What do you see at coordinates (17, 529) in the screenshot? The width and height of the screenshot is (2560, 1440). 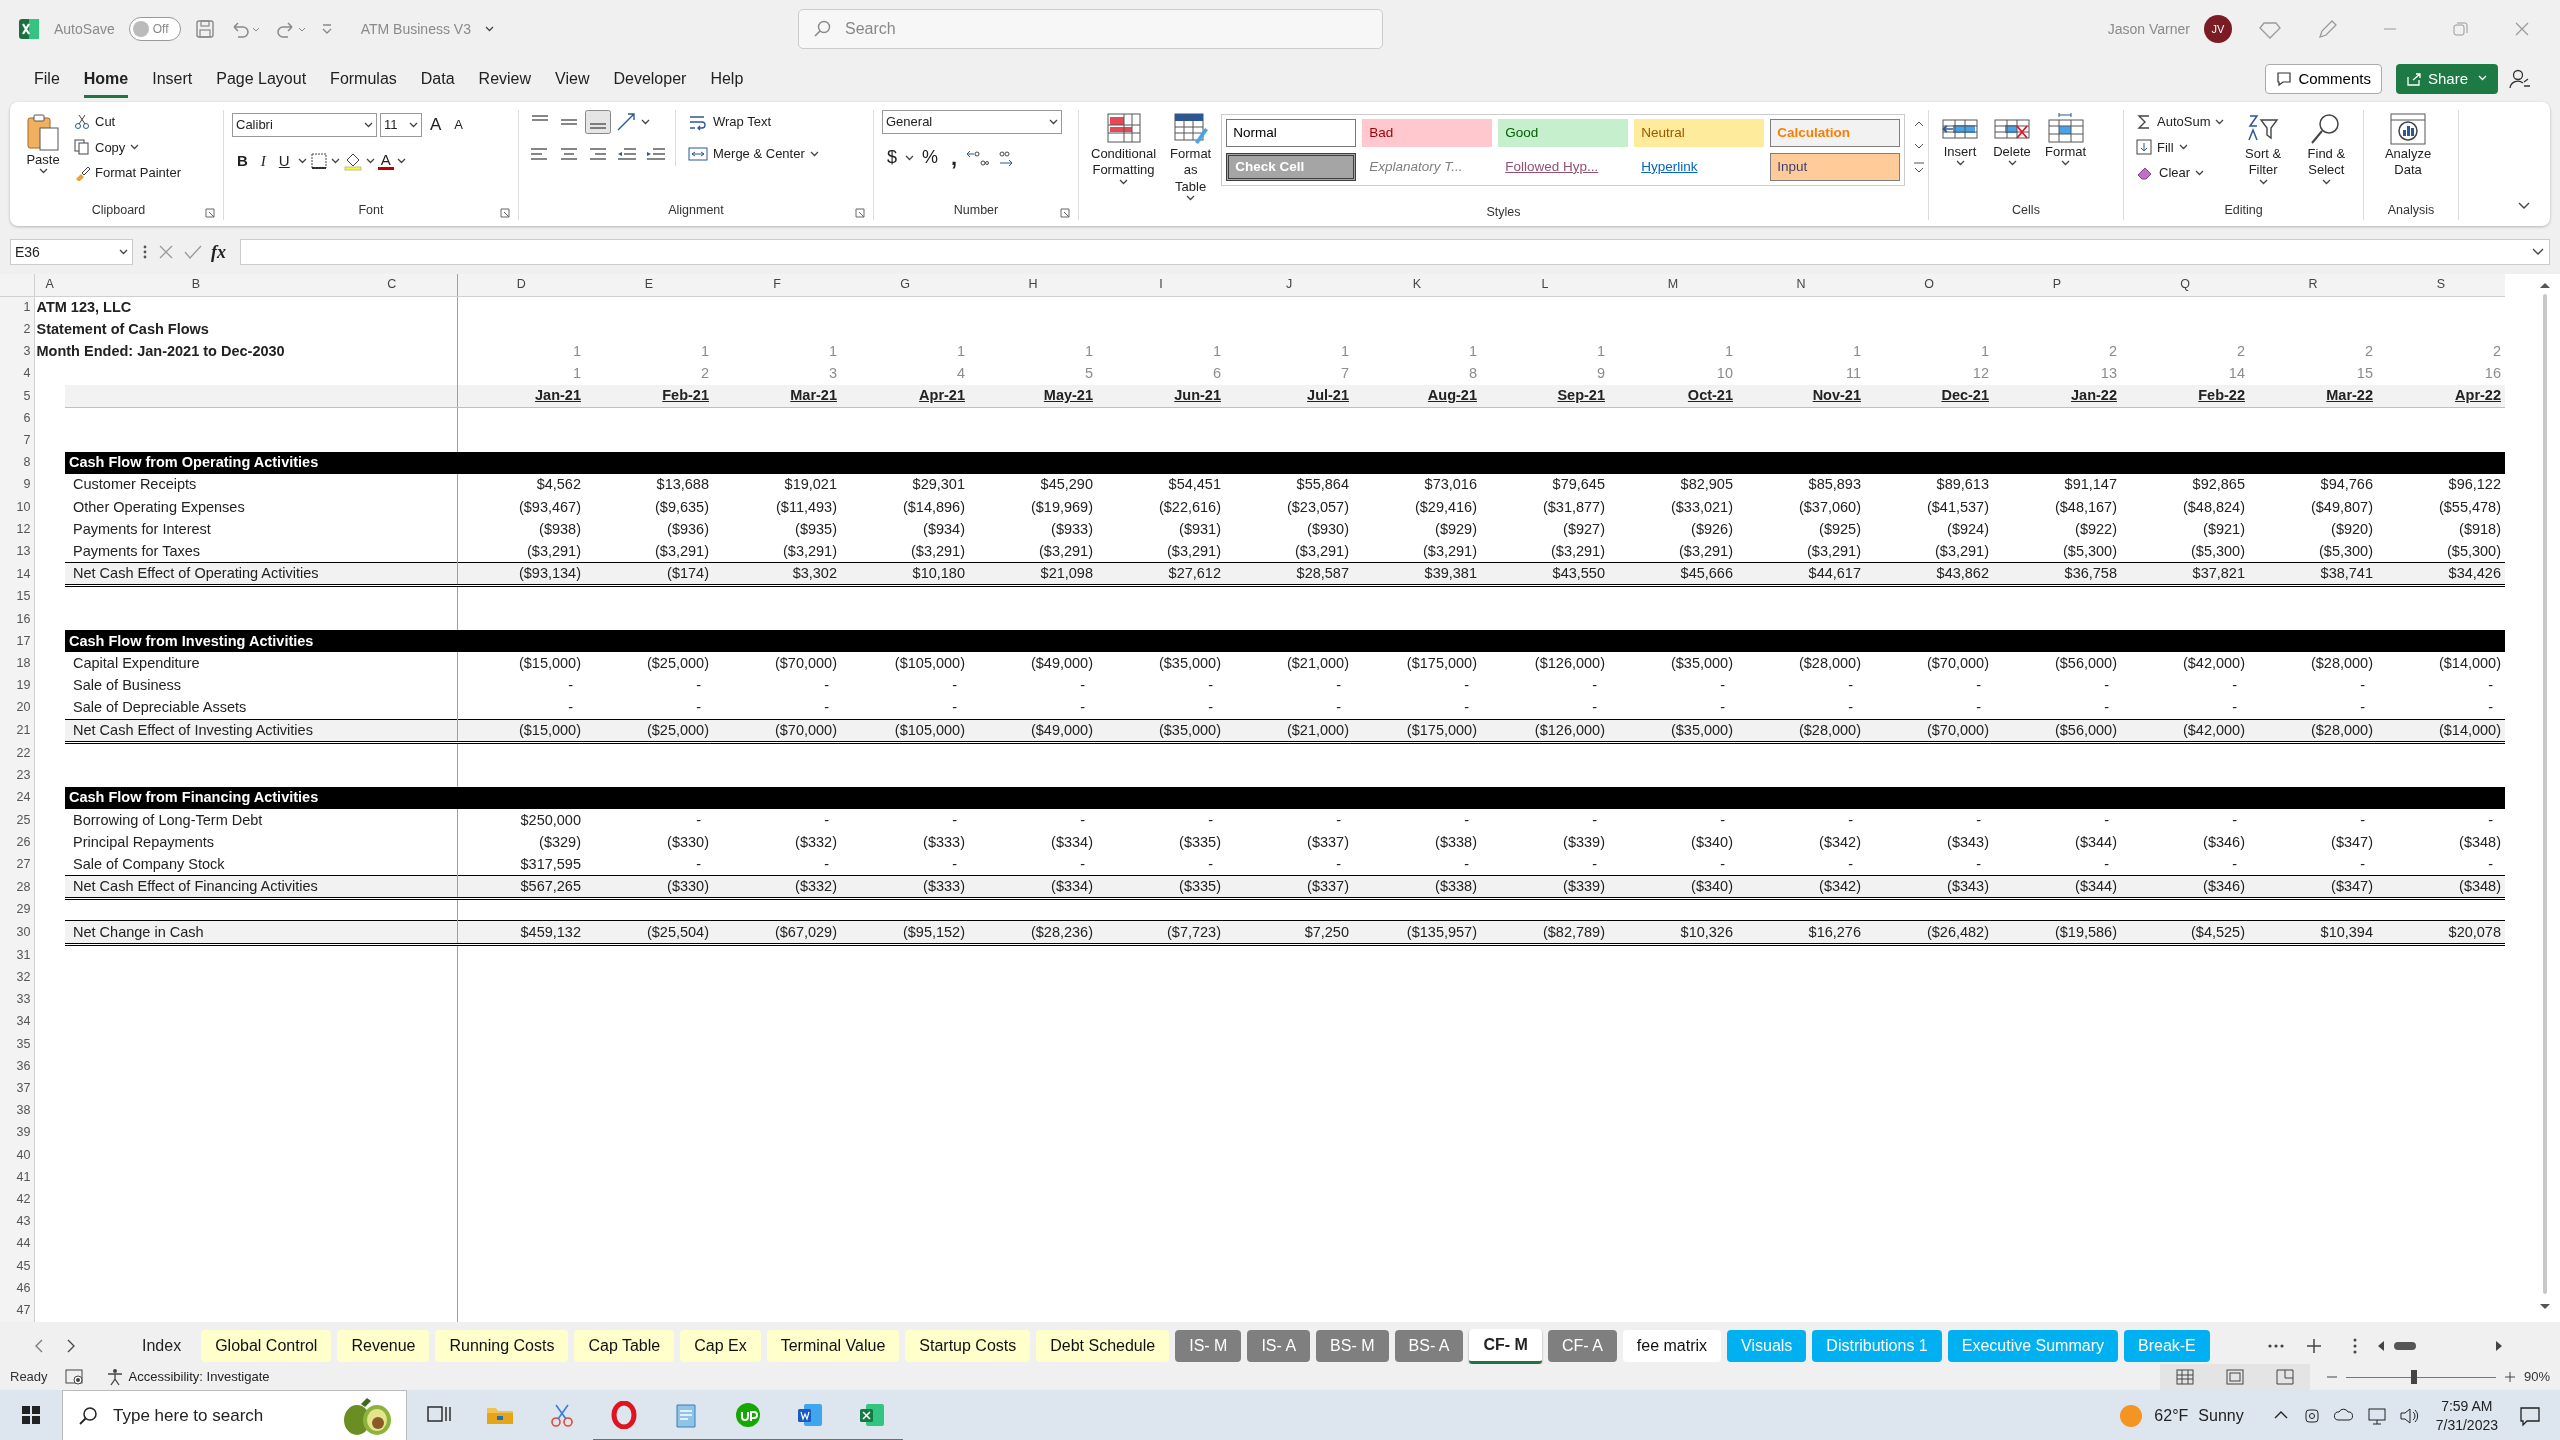 I see `row-number: 12` at bounding box center [17, 529].